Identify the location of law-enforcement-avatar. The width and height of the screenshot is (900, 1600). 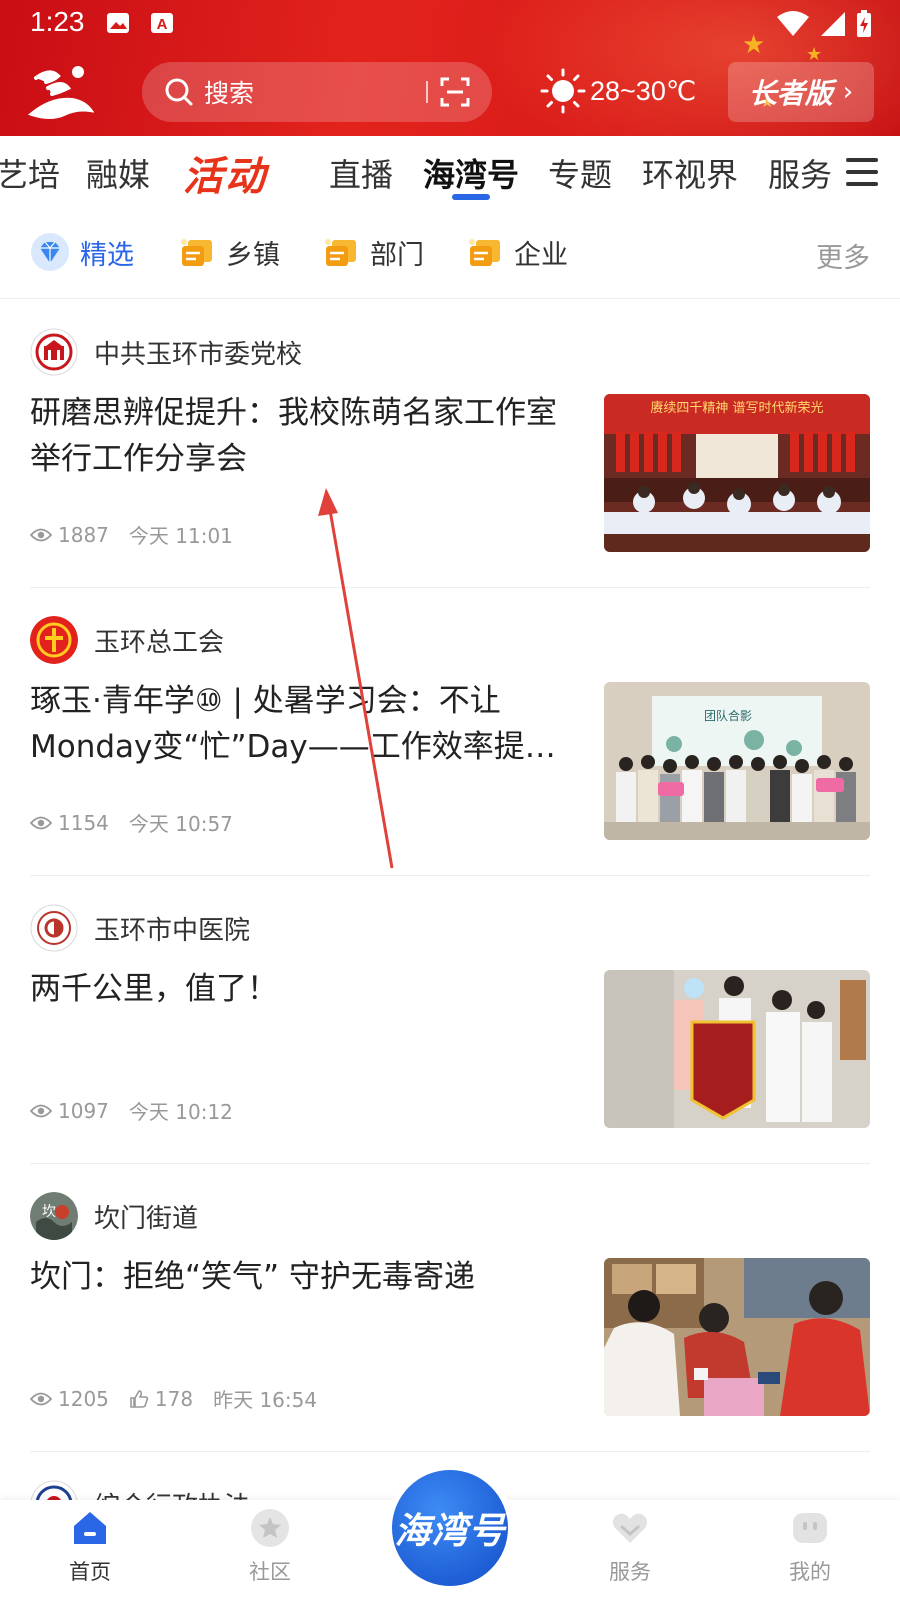
(54, 1490).